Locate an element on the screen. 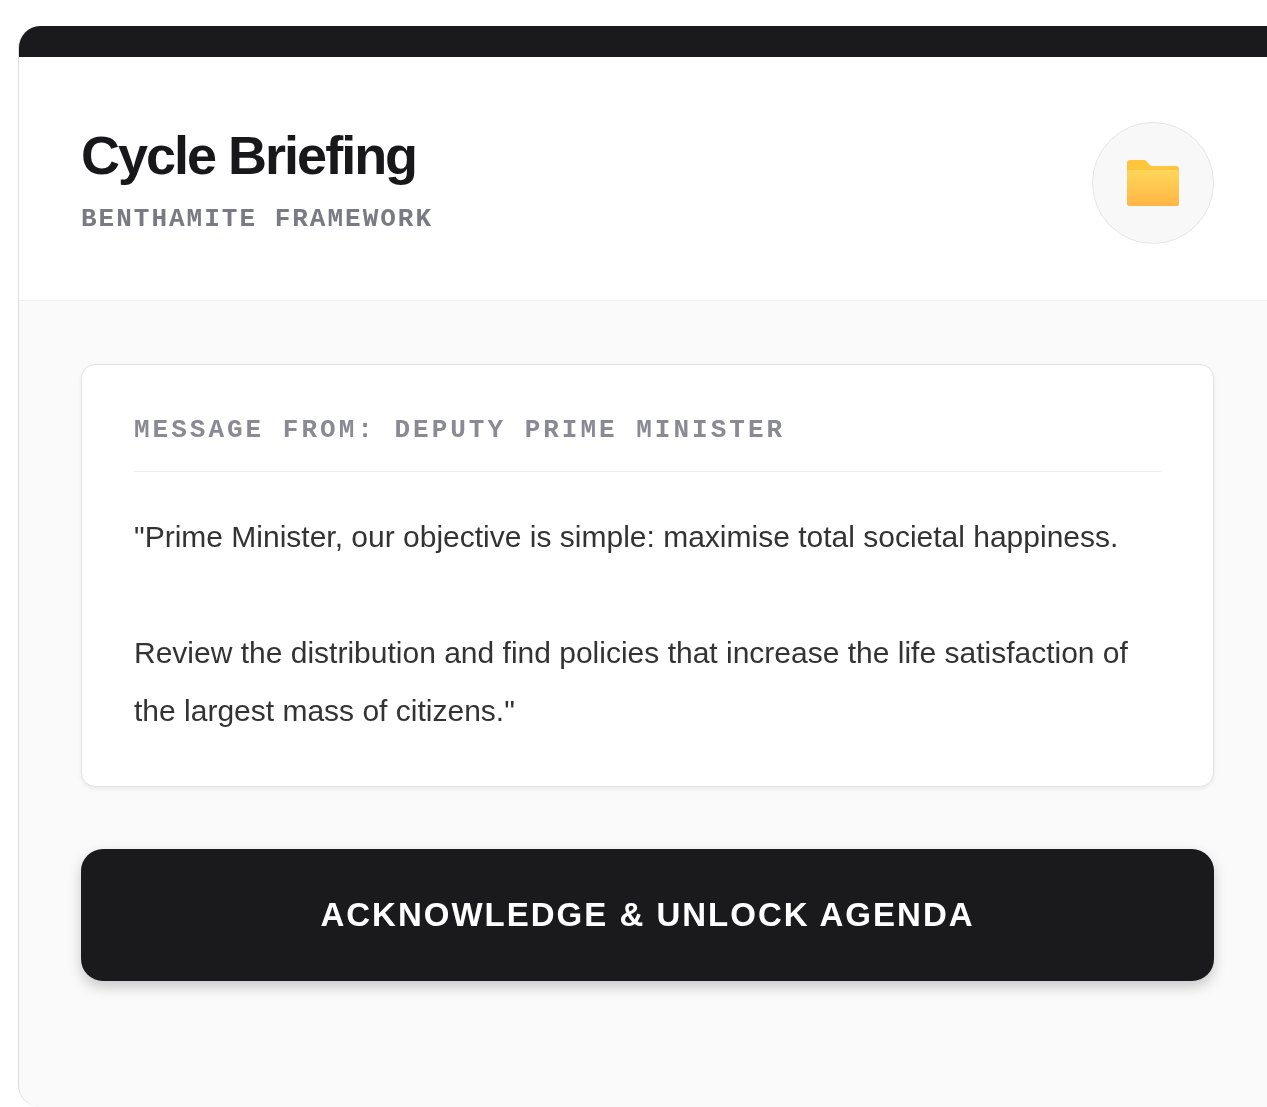 Image resolution: width=1267 pixels, height=1107 pixels. message-paragraph: Review the distribution and find policies that increase the life satisfaction of the largest mass of citizens." is located at coordinates (631, 682).